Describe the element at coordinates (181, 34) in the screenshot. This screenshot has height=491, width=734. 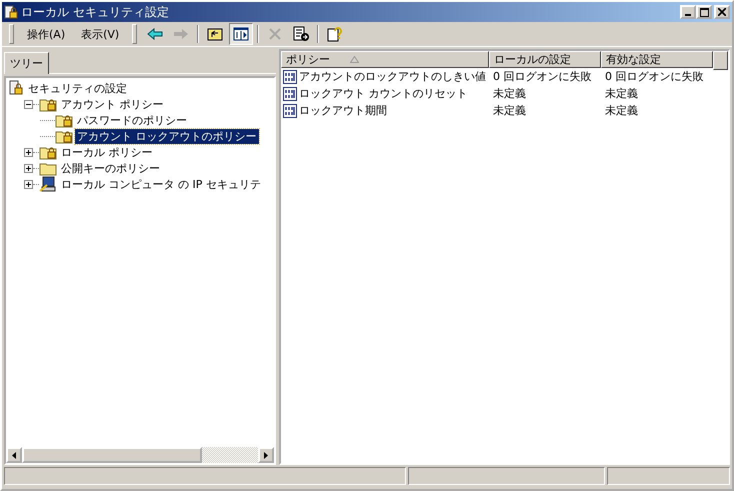
I see `right-arrow-icon` at that location.